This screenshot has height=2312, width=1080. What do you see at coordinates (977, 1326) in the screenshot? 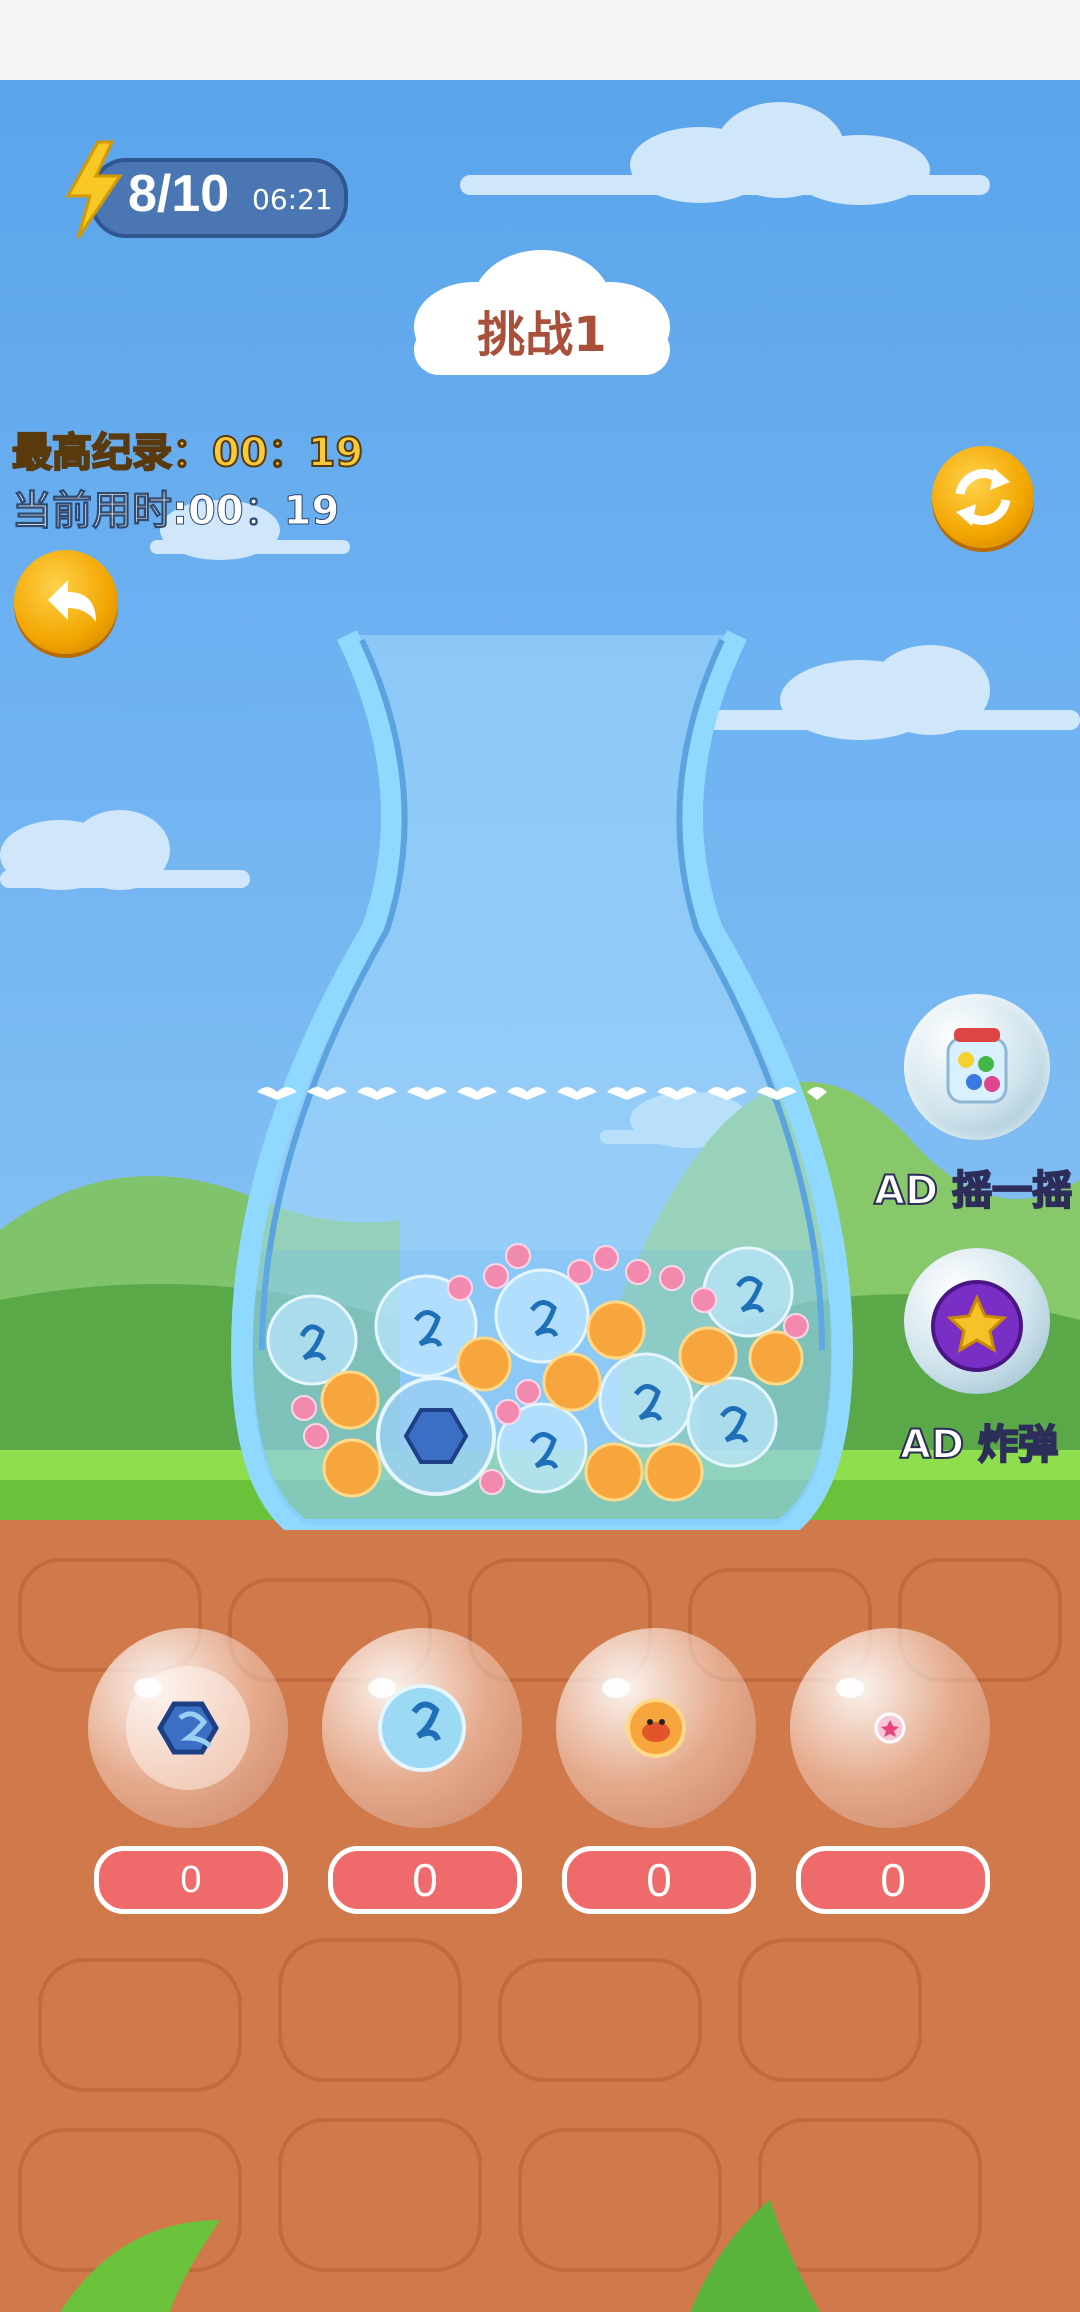
I see `bomb-icon` at bounding box center [977, 1326].